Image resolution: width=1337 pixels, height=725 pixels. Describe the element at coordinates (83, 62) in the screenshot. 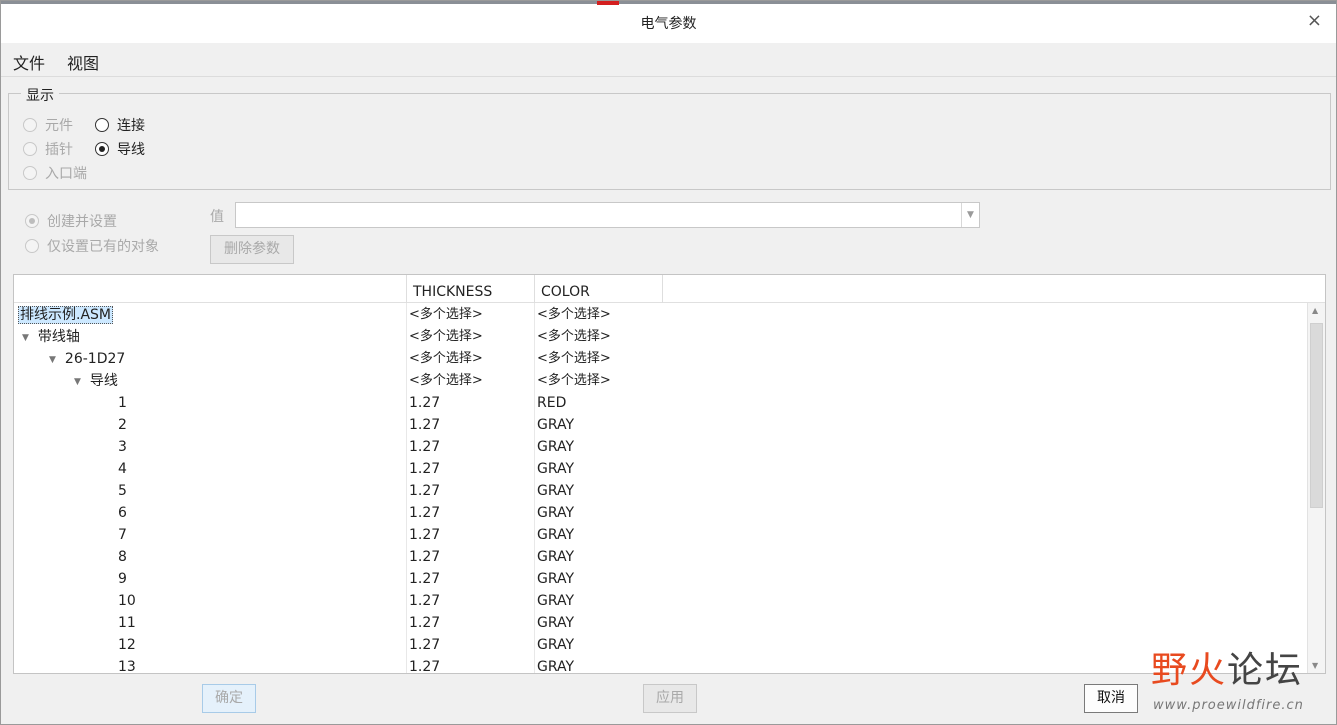

I see `menu-view: 视图` at that location.